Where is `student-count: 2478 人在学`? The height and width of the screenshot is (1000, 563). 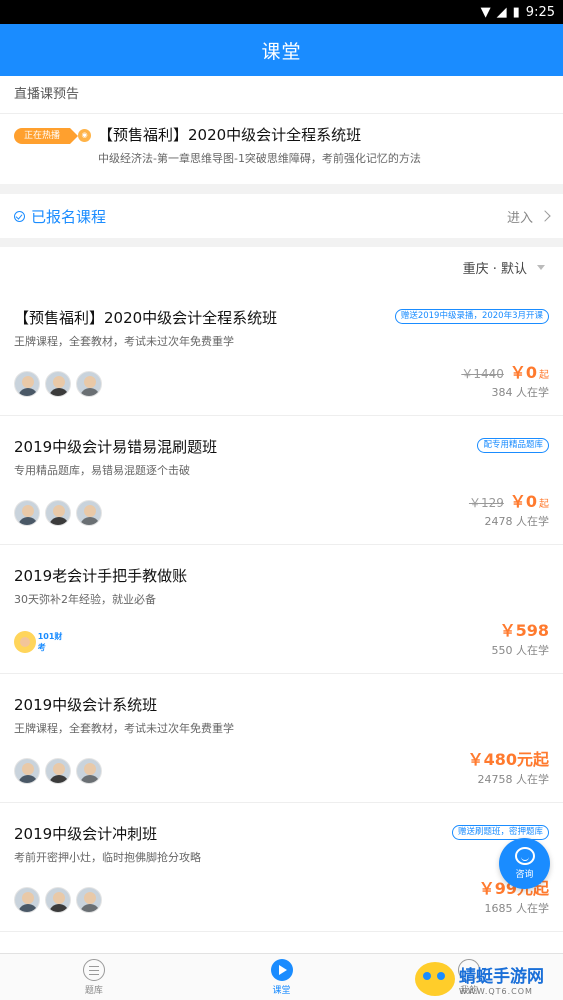
student-count: 2478 人在学 is located at coordinates (517, 521).